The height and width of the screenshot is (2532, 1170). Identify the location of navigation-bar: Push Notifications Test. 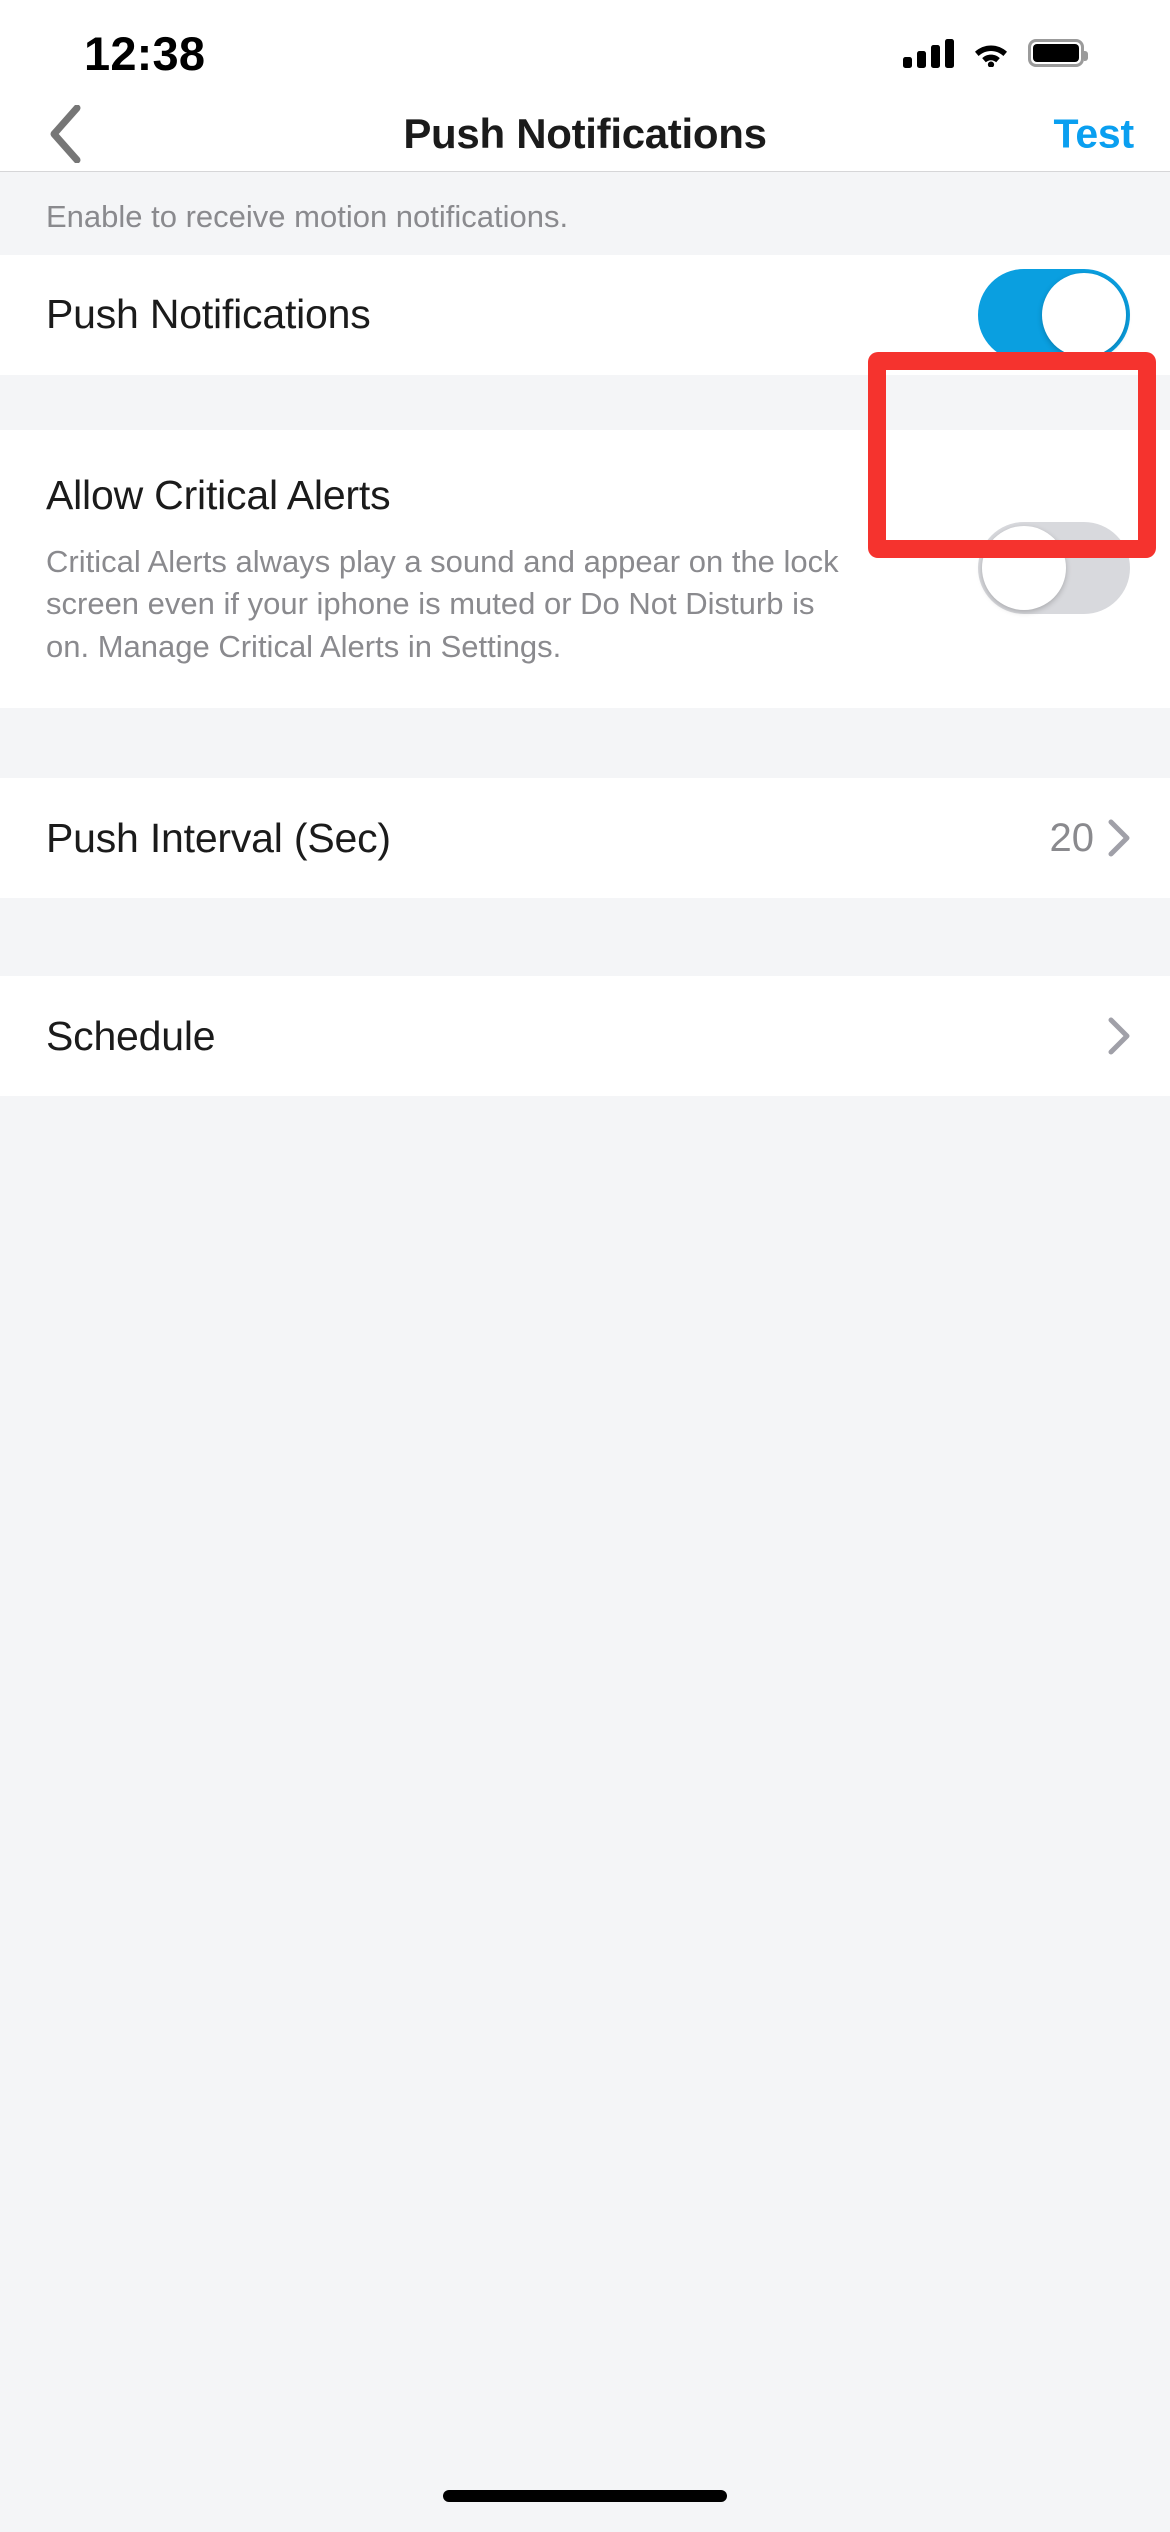
(585, 134).